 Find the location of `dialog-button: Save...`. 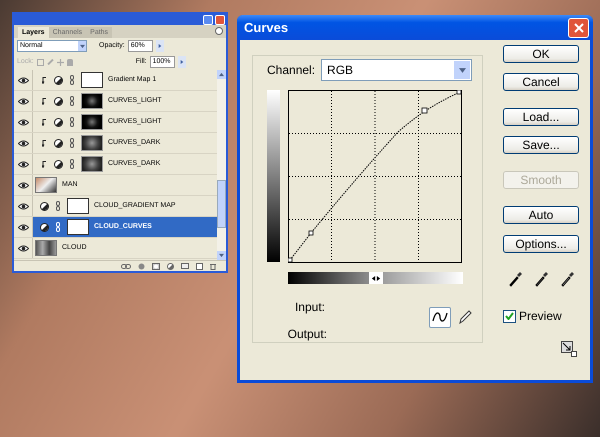

dialog-button: Save... is located at coordinates (541, 145).